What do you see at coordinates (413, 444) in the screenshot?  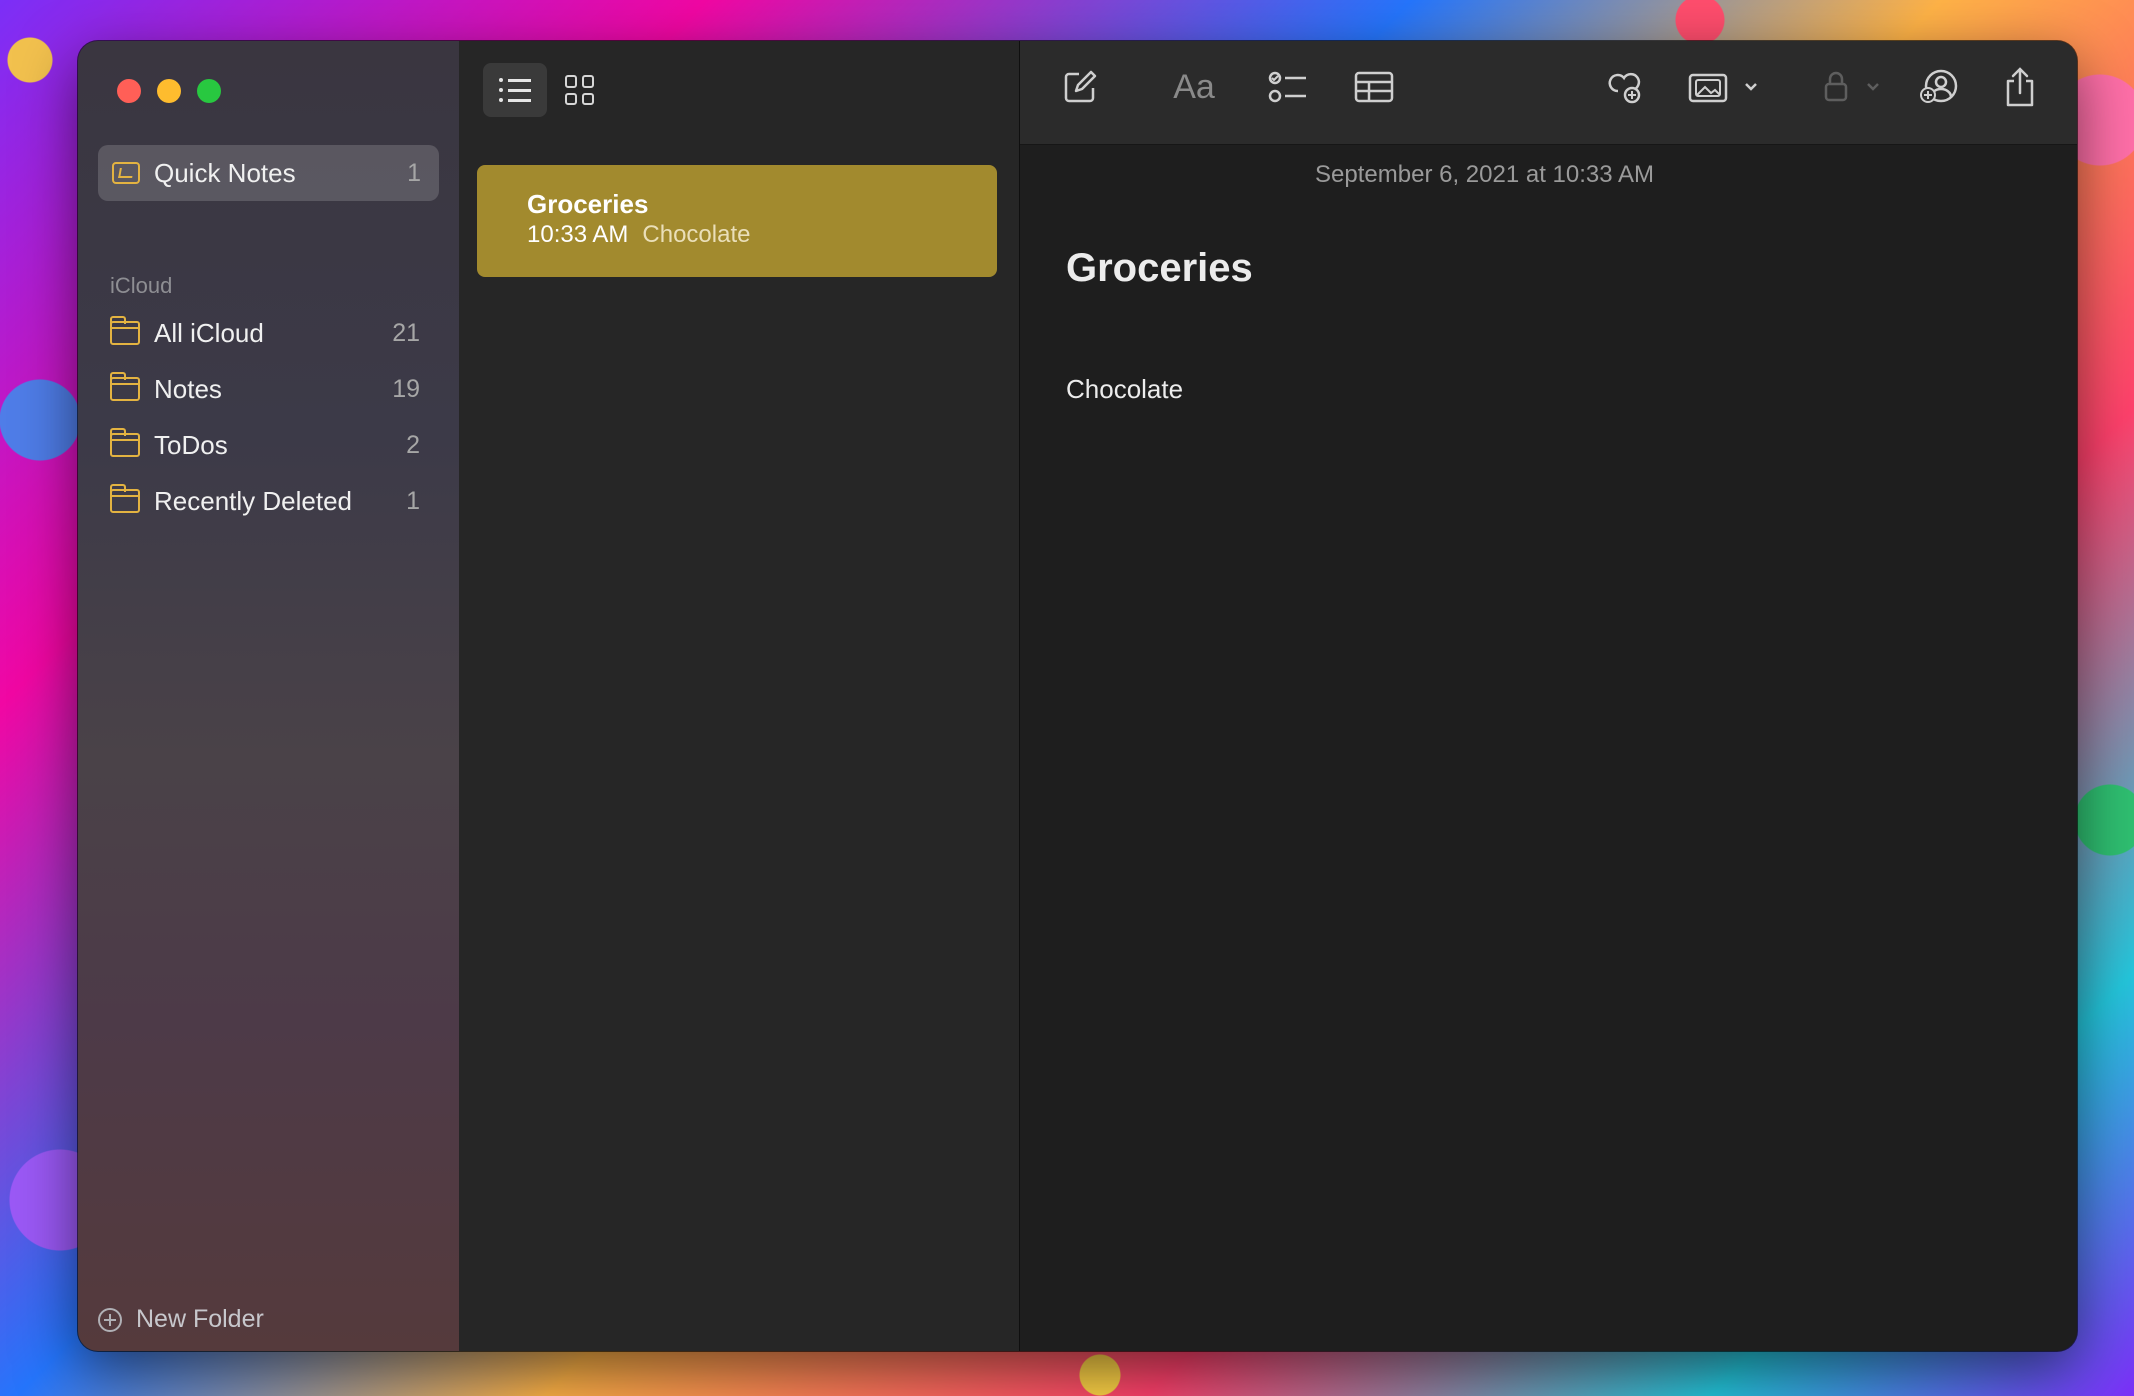 I see `sidebar-item-count: 2` at bounding box center [413, 444].